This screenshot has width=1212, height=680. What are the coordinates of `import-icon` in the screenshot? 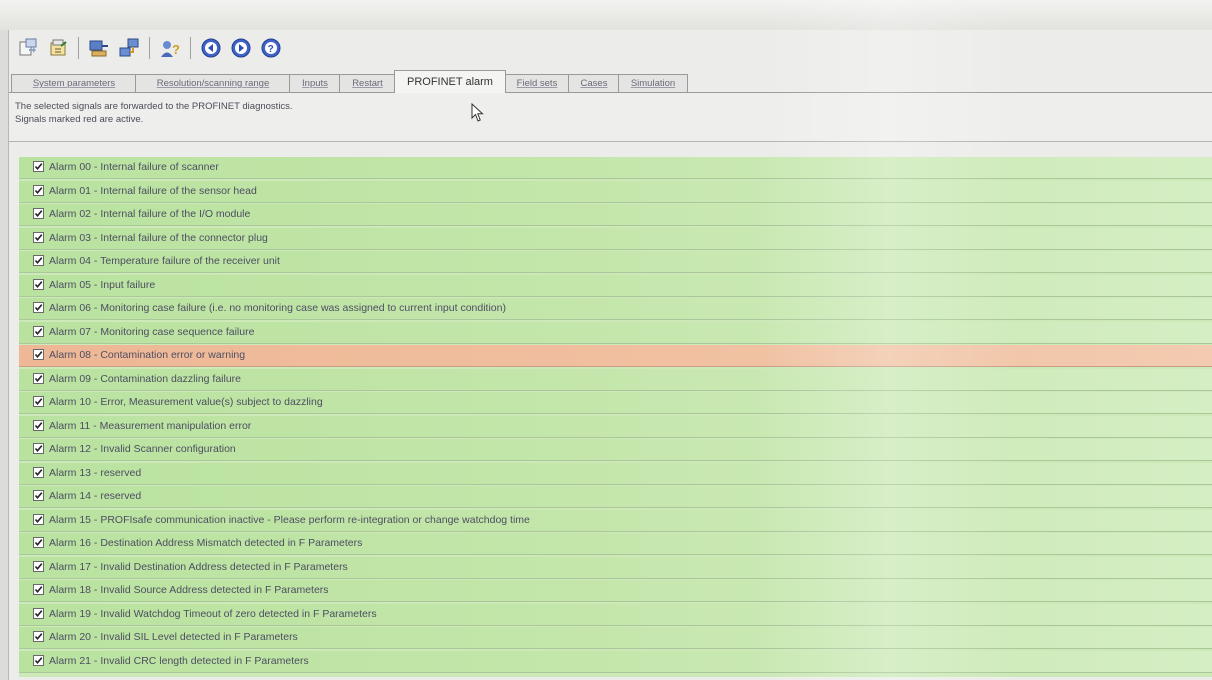 It's located at (28, 48).